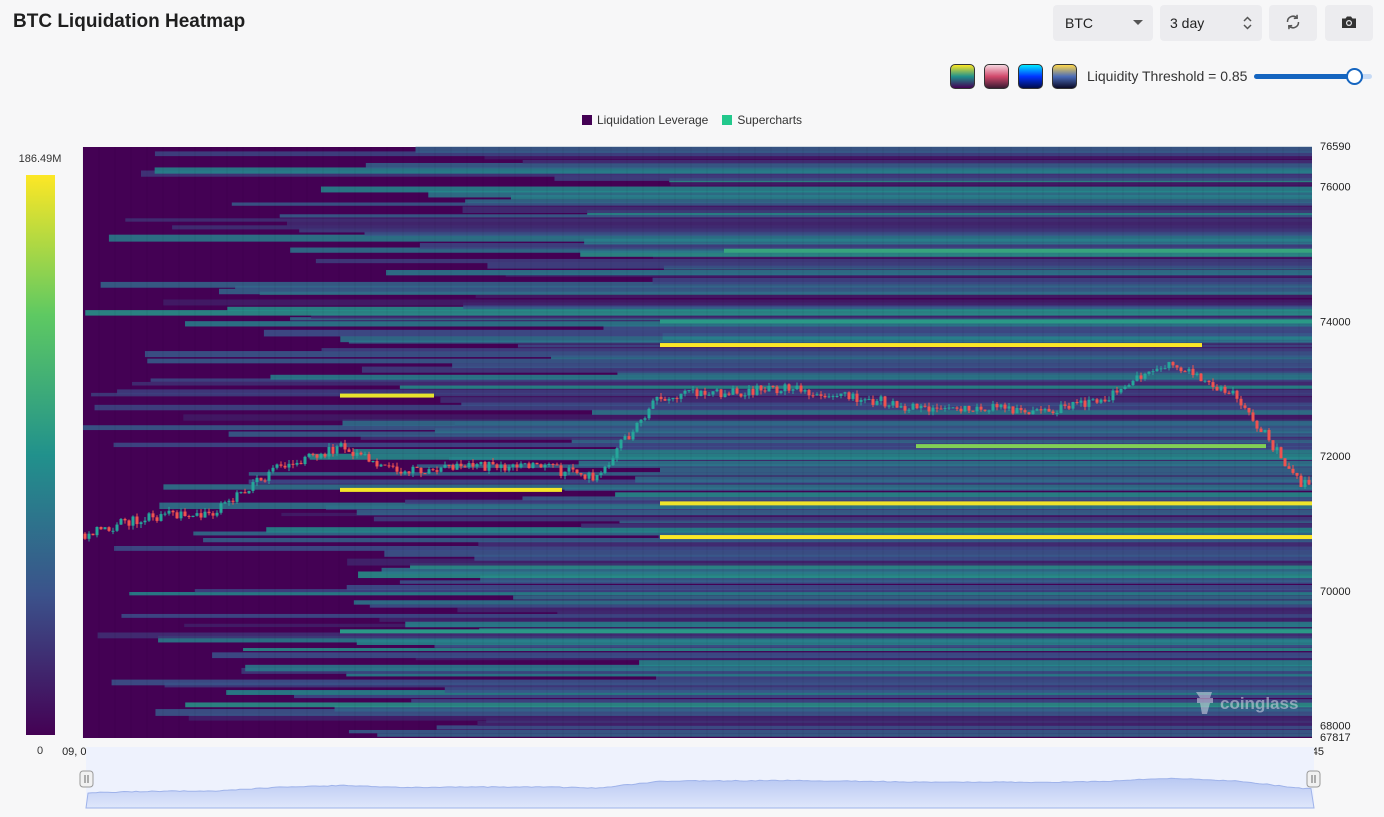 The width and height of the screenshot is (1384, 817). I want to click on navigator-left-handle, so click(86, 779).